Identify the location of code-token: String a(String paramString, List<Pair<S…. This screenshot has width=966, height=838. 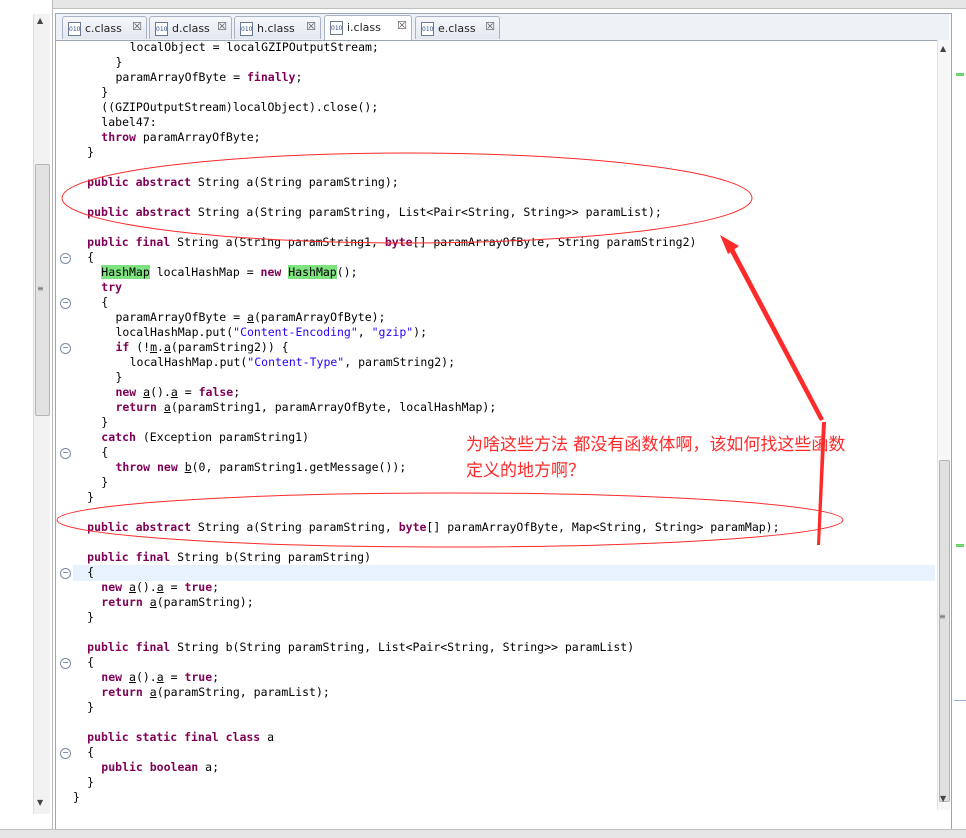
(426, 212).